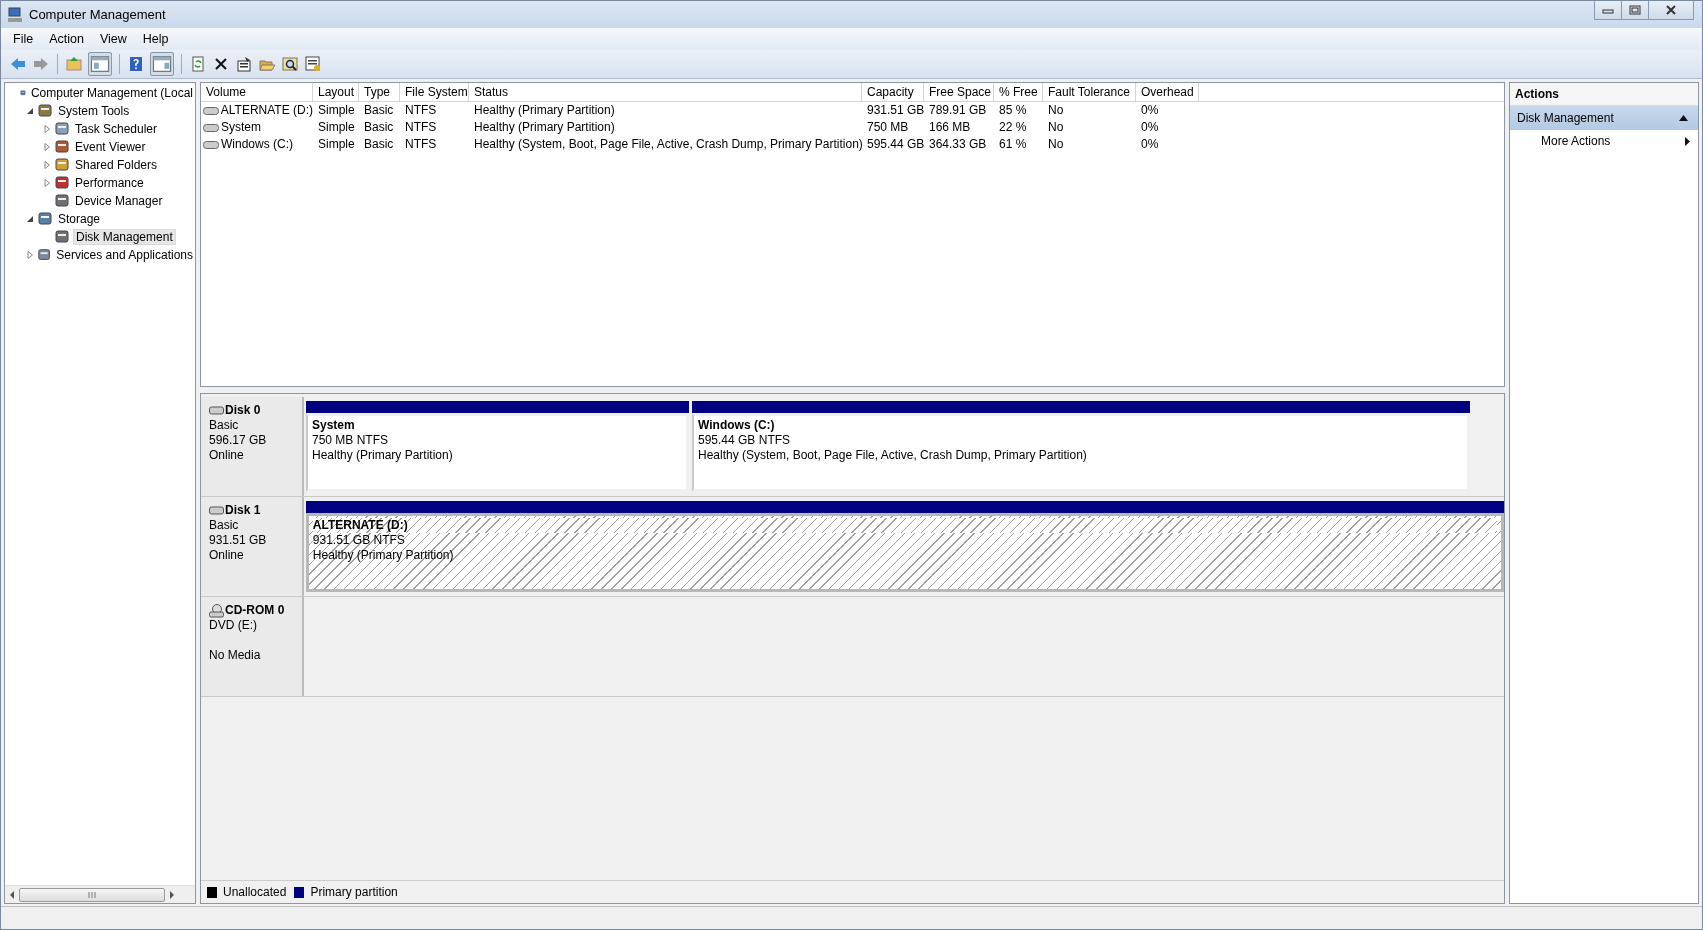 This screenshot has height=930, width=1703. What do you see at coordinates (12, 894) in the screenshot?
I see `scroll-left-icon` at bounding box center [12, 894].